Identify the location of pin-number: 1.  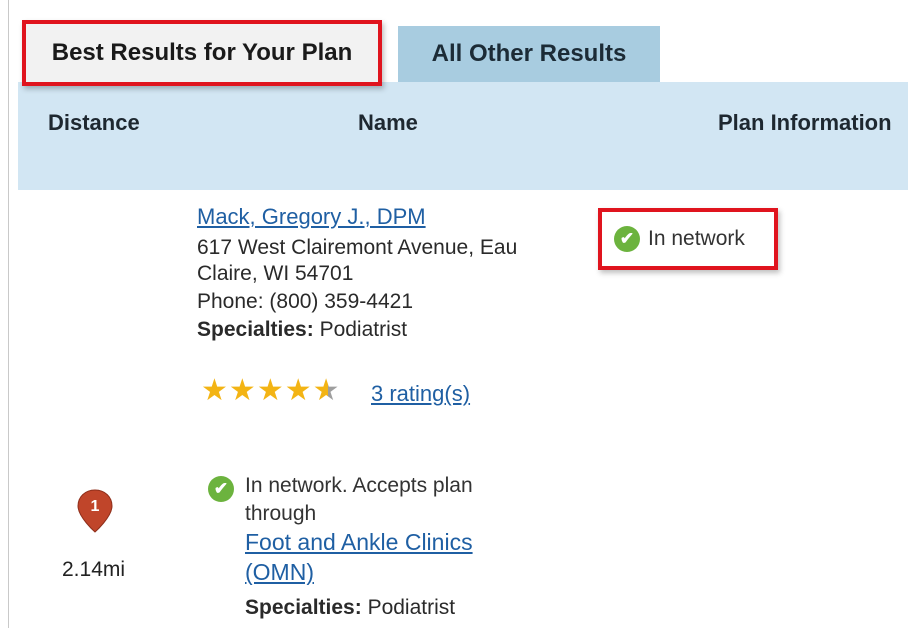
(95, 506).